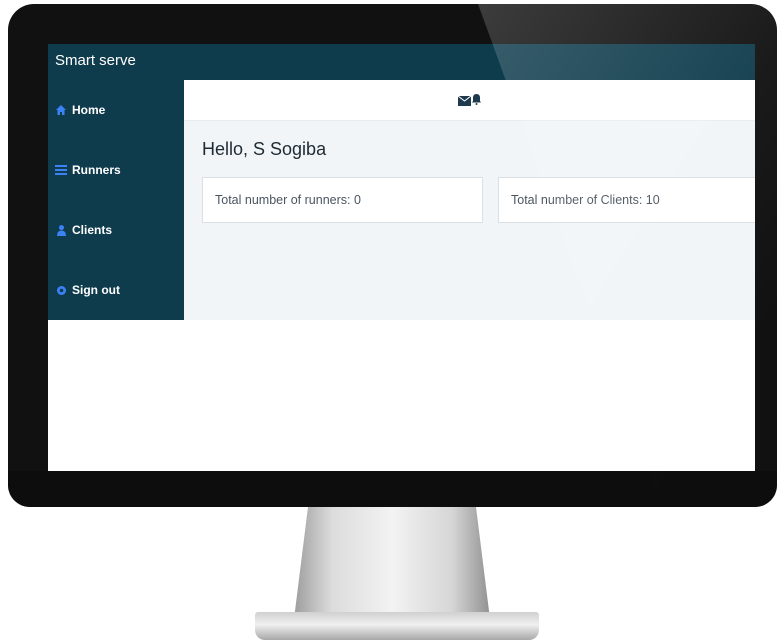 The width and height of the screenshot is (777, 643). Describe the element at coordinates (288, 200) in the screenshot. I see `card-text: Total number of runners: 0` at that location.